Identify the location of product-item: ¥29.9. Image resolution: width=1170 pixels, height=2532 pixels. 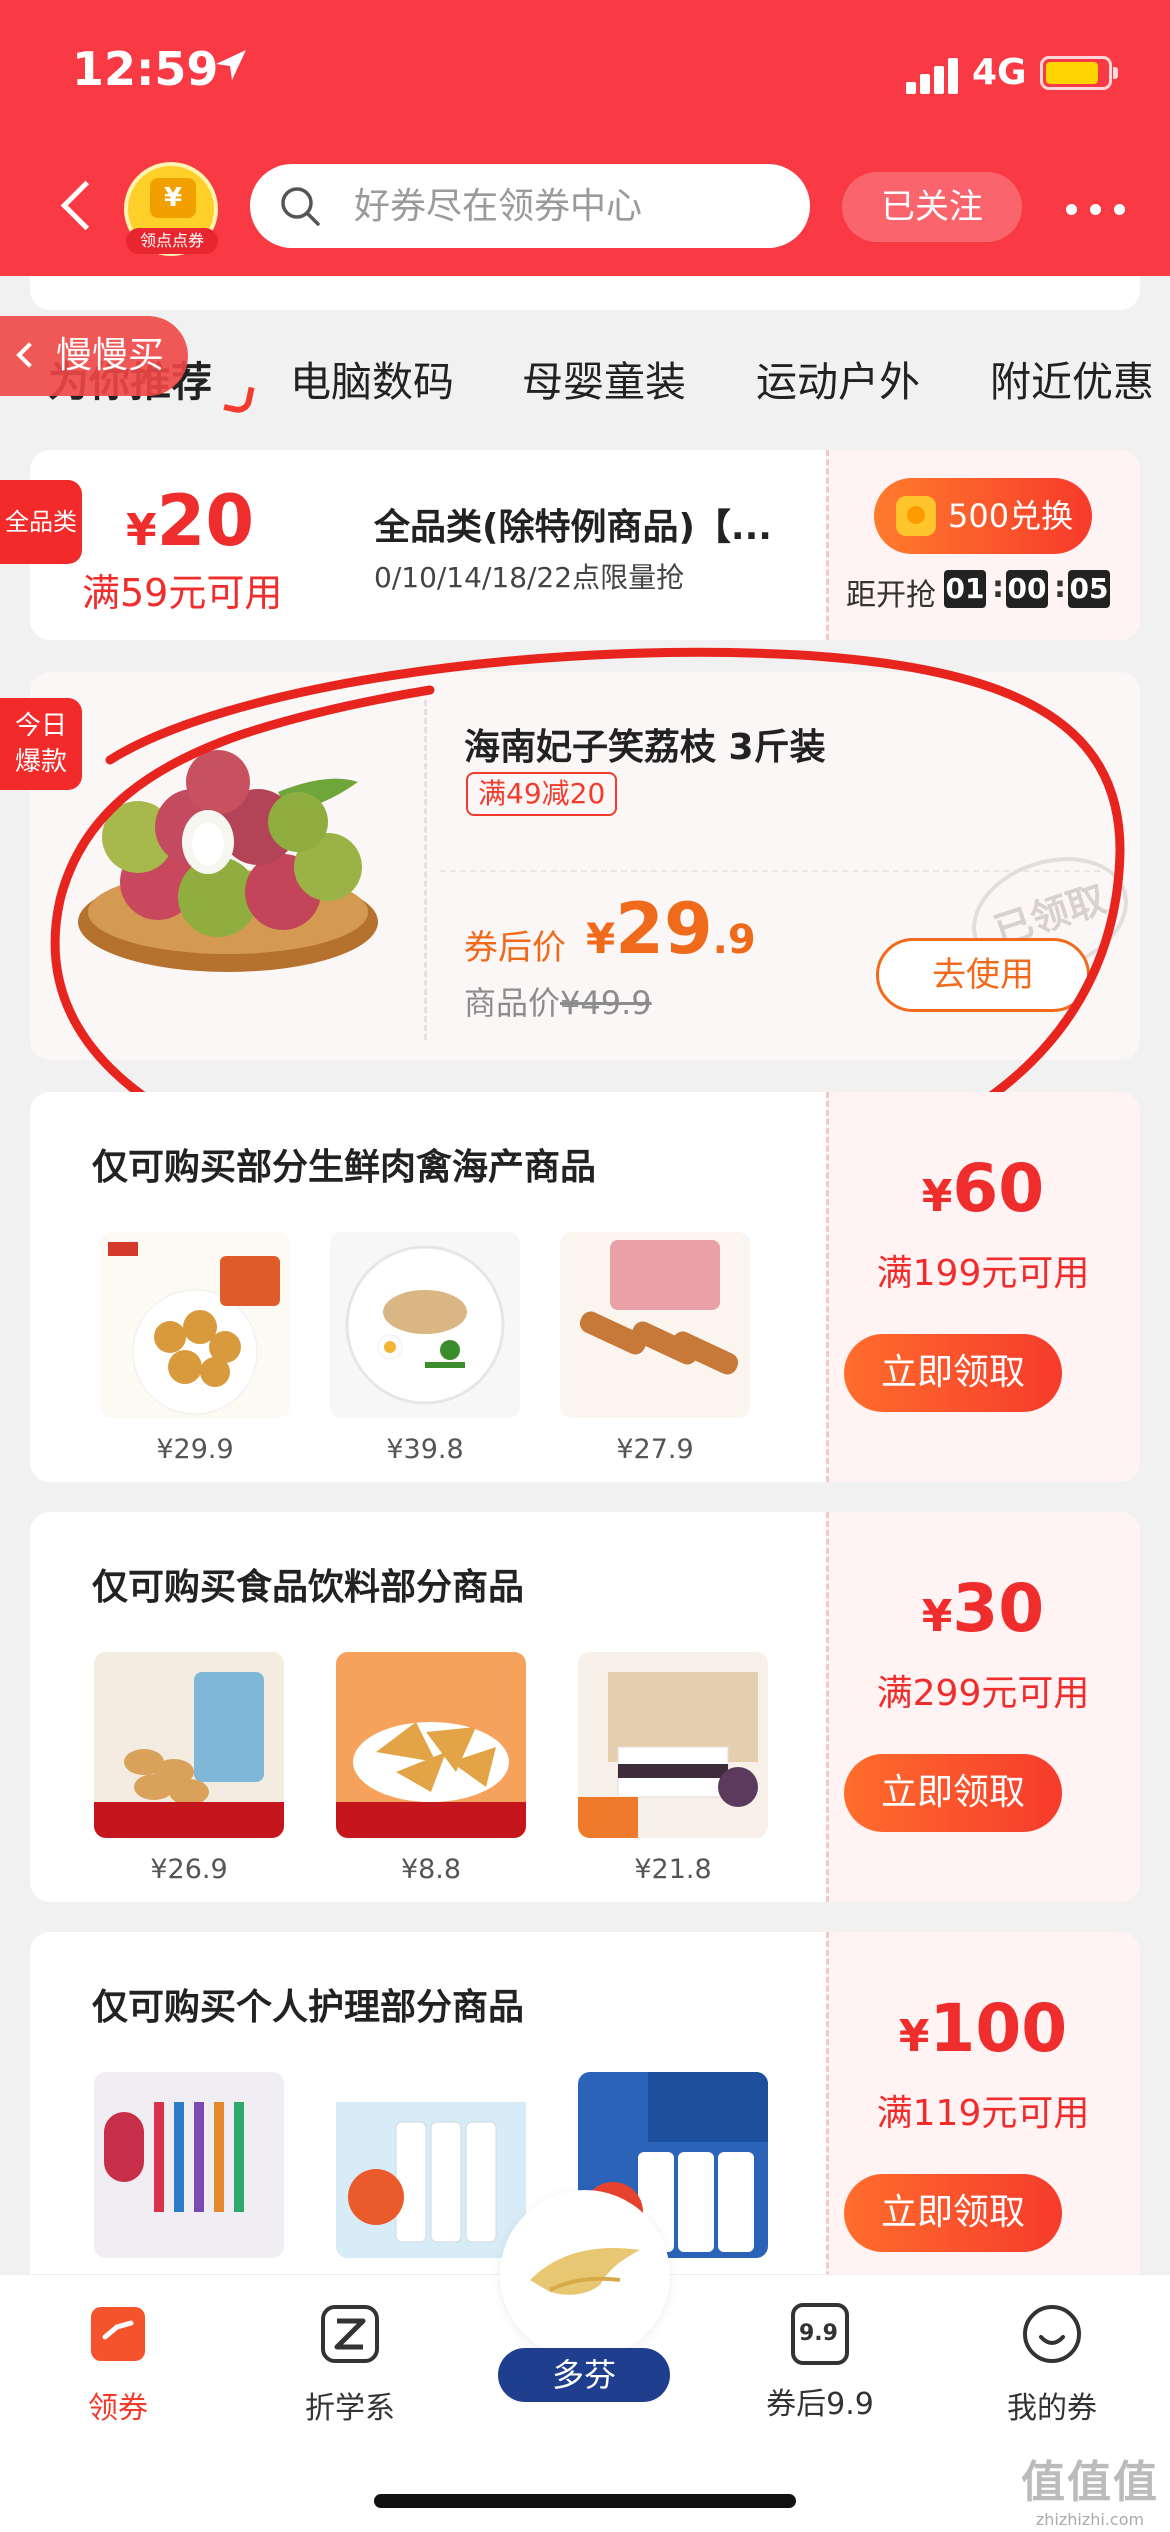
(195, 1348).